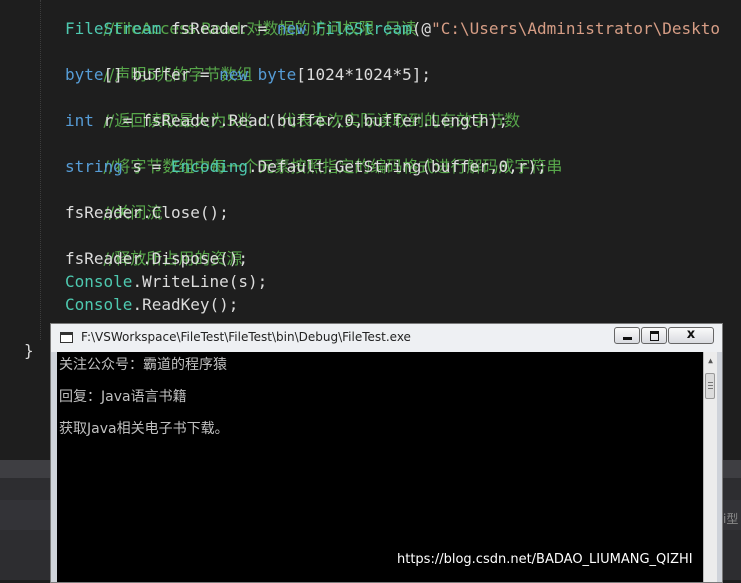  Describe the element at coordinates (710, 361) in the screenshot. I see `scroll-up-arrow-icon: ▲` at that location.